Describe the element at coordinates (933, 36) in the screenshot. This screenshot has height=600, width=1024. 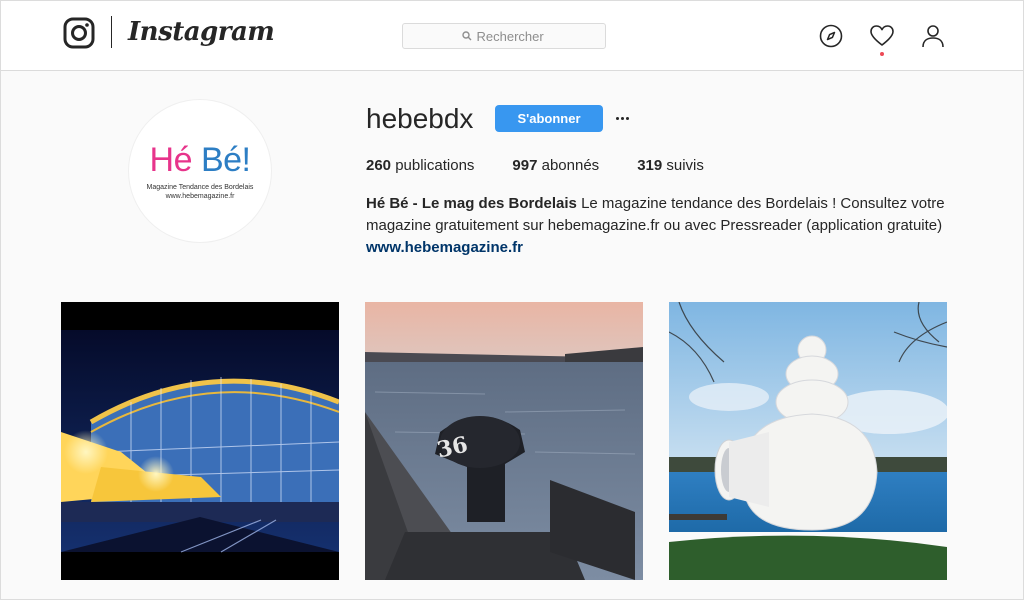
I see `person-icon` at that location.